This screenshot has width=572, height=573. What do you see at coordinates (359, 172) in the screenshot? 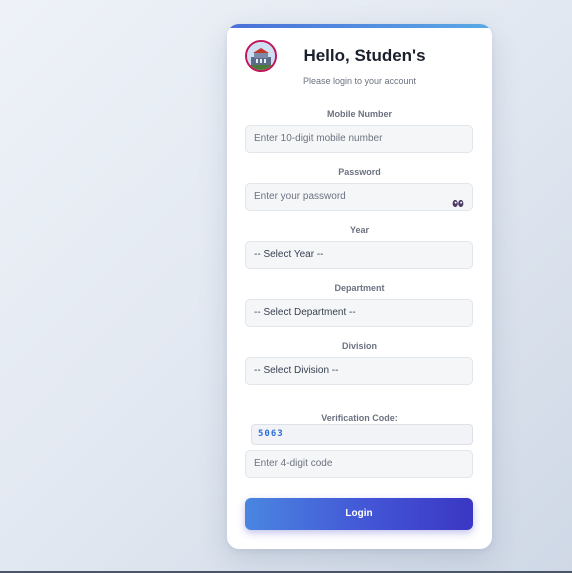
I see `password-label: Password` at bounding box center [359, 172].